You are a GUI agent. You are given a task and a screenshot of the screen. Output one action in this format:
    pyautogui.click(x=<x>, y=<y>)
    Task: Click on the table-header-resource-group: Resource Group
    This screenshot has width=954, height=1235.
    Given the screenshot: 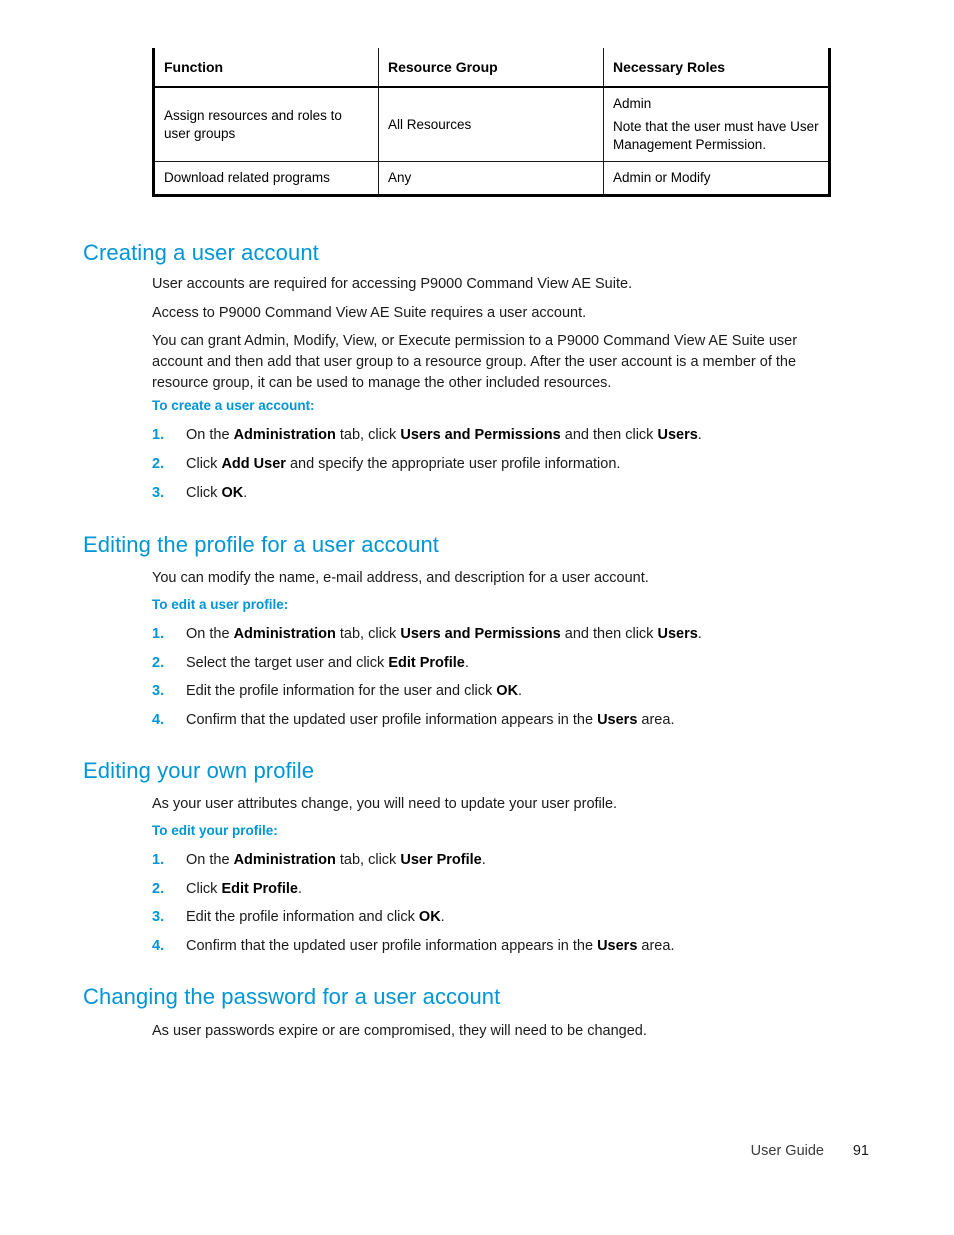 What is the action you would take?
    pyautogui.click(x=491, y=68)
    